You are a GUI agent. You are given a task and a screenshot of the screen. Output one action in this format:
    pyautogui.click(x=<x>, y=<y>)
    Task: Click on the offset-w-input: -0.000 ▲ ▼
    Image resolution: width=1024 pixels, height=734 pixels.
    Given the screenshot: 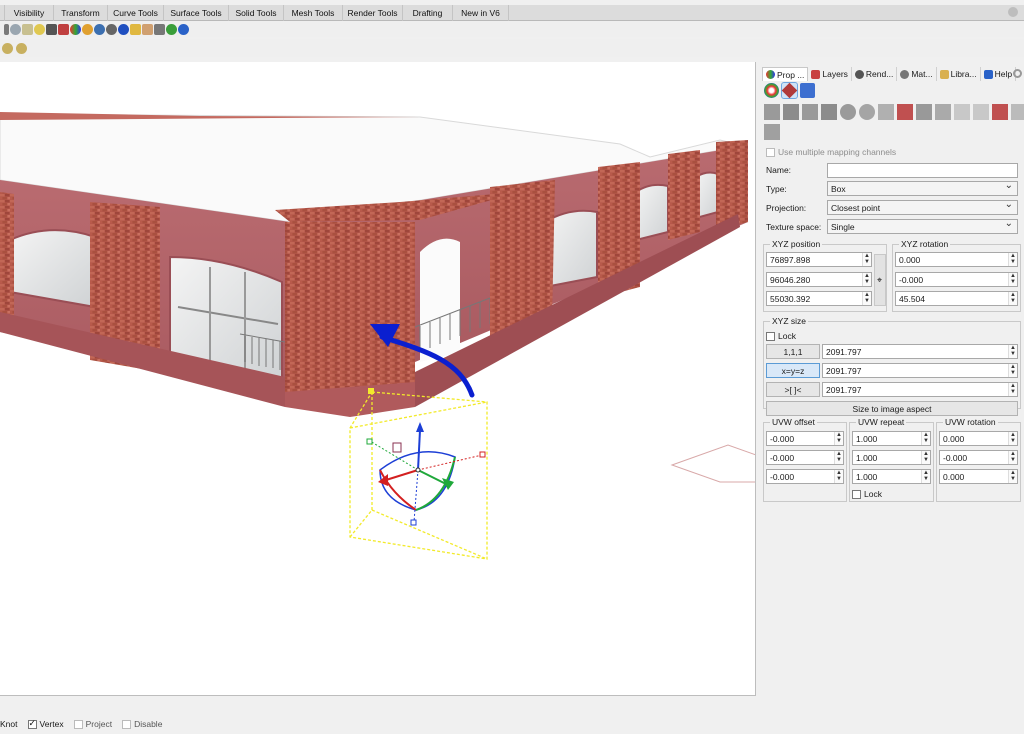 What is the action you would take?
    pyautogui.click(x=805, y=476)
    